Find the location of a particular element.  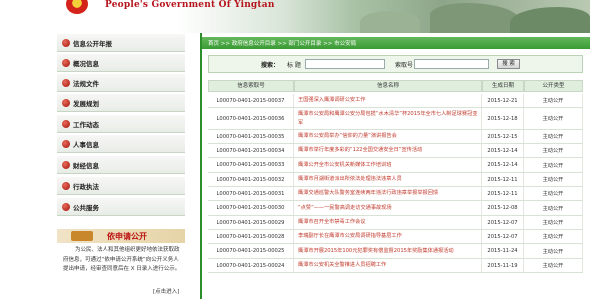

row-id: L00070-0401-2015-00036 is located at coordinates (251, 118).